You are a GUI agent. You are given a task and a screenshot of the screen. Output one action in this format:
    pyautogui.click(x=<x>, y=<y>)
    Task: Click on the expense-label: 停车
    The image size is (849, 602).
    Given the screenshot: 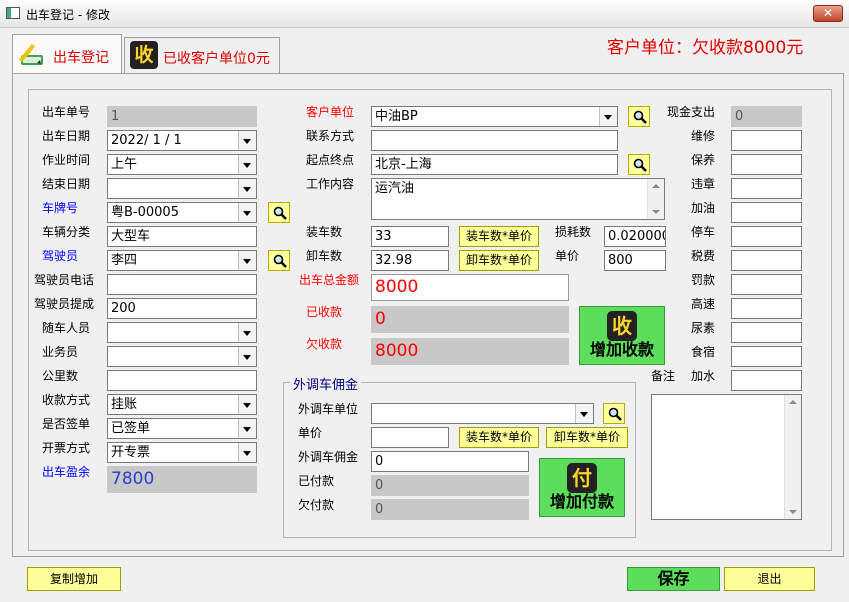 What is the action you would take?
    pyautogui.click(x=703, y=232)
    